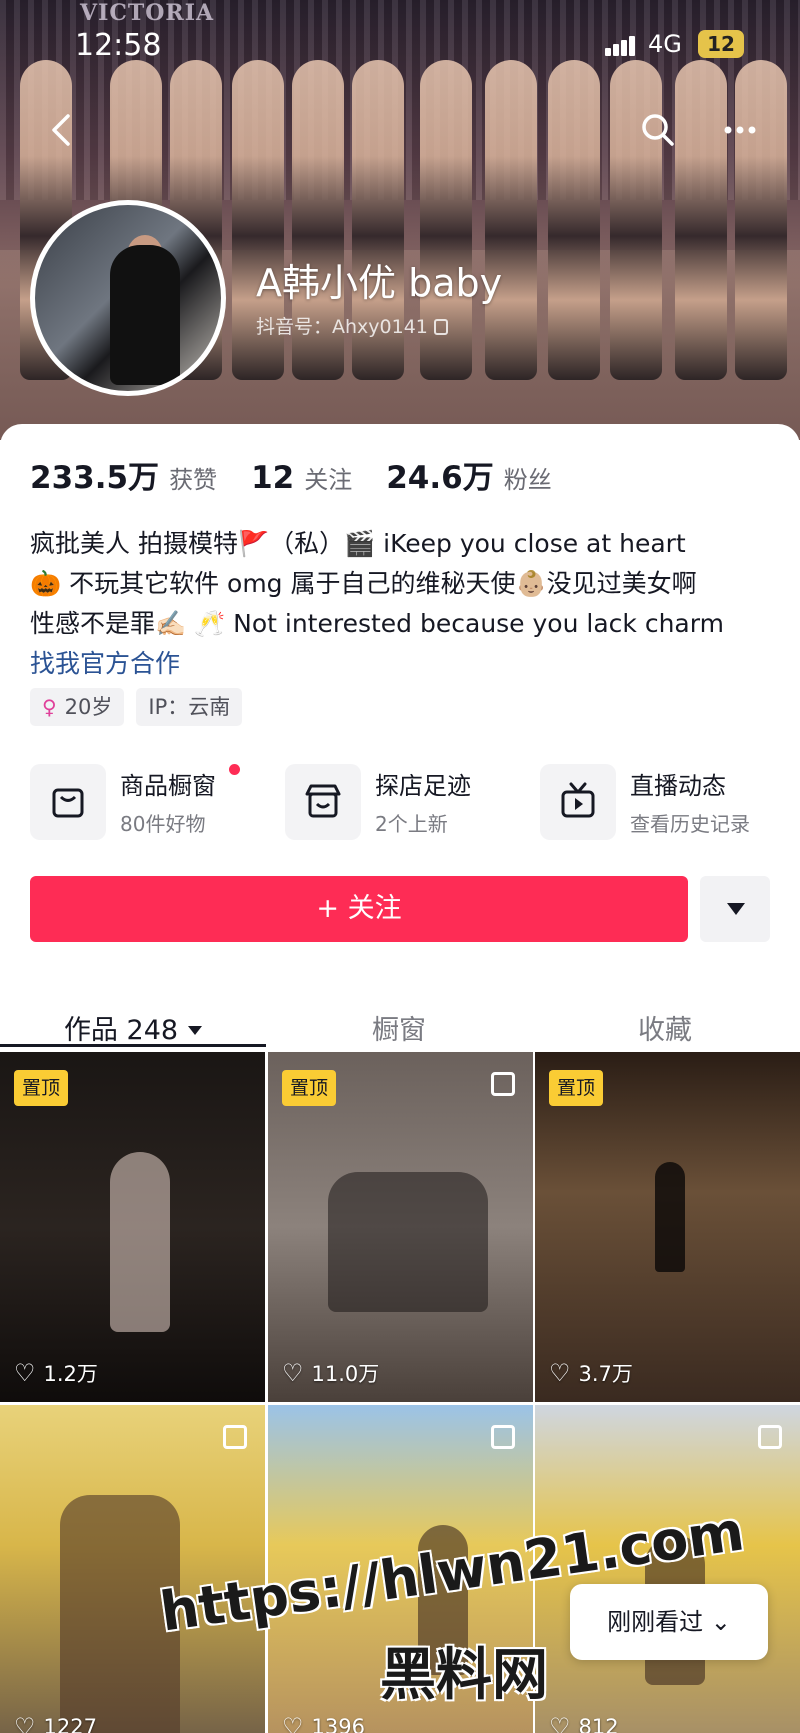  Describe the element at coordinates (168, 786) in the screenshot. I see `entry-title: 商品橱窗` at that location.